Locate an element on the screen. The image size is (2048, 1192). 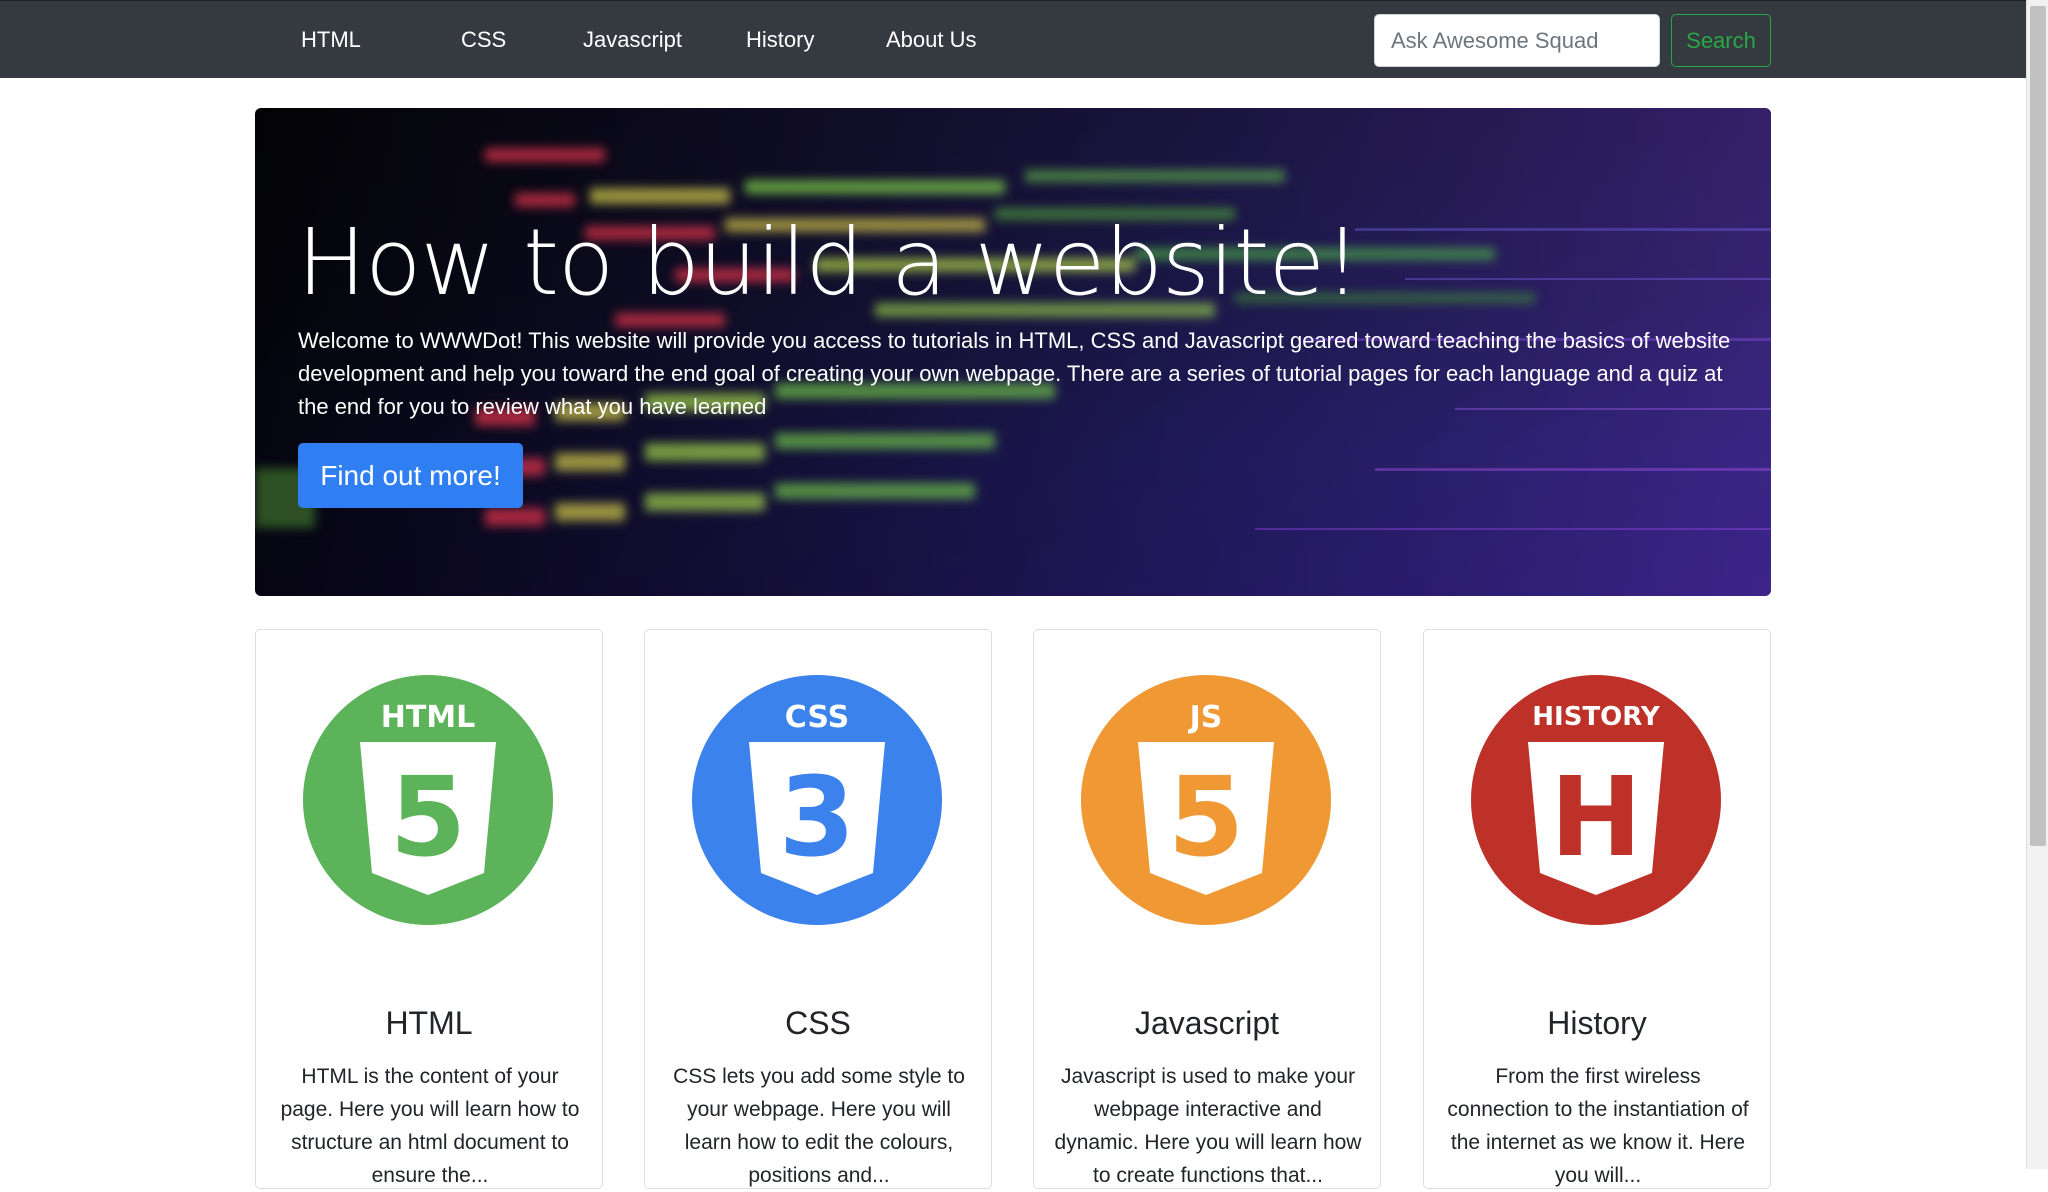
nav-link-about-us: About Us is located at coordinates (931, 40).